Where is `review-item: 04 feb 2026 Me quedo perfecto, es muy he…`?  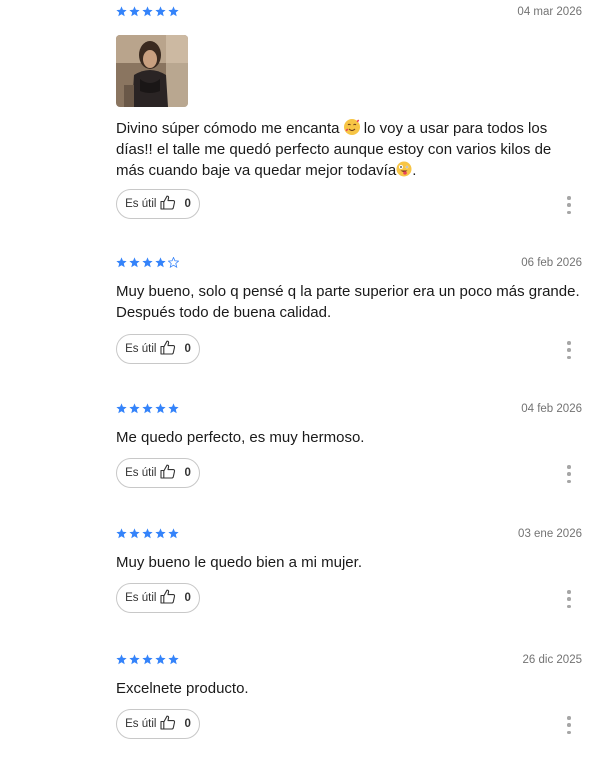 review-item: 04 feb 2026 Me quedo perfecto, es muy he… is located at coordinates (349, 446).